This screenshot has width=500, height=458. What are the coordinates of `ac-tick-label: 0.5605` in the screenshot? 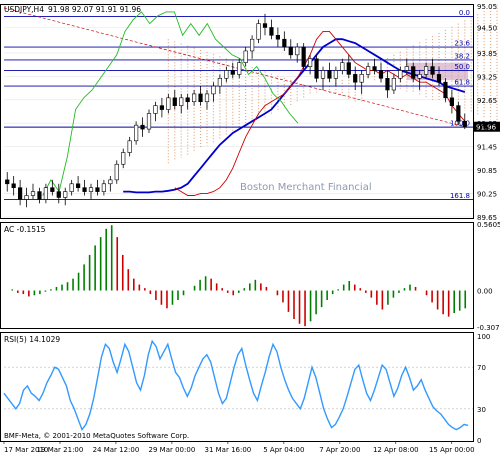 It's located at (488, 225).